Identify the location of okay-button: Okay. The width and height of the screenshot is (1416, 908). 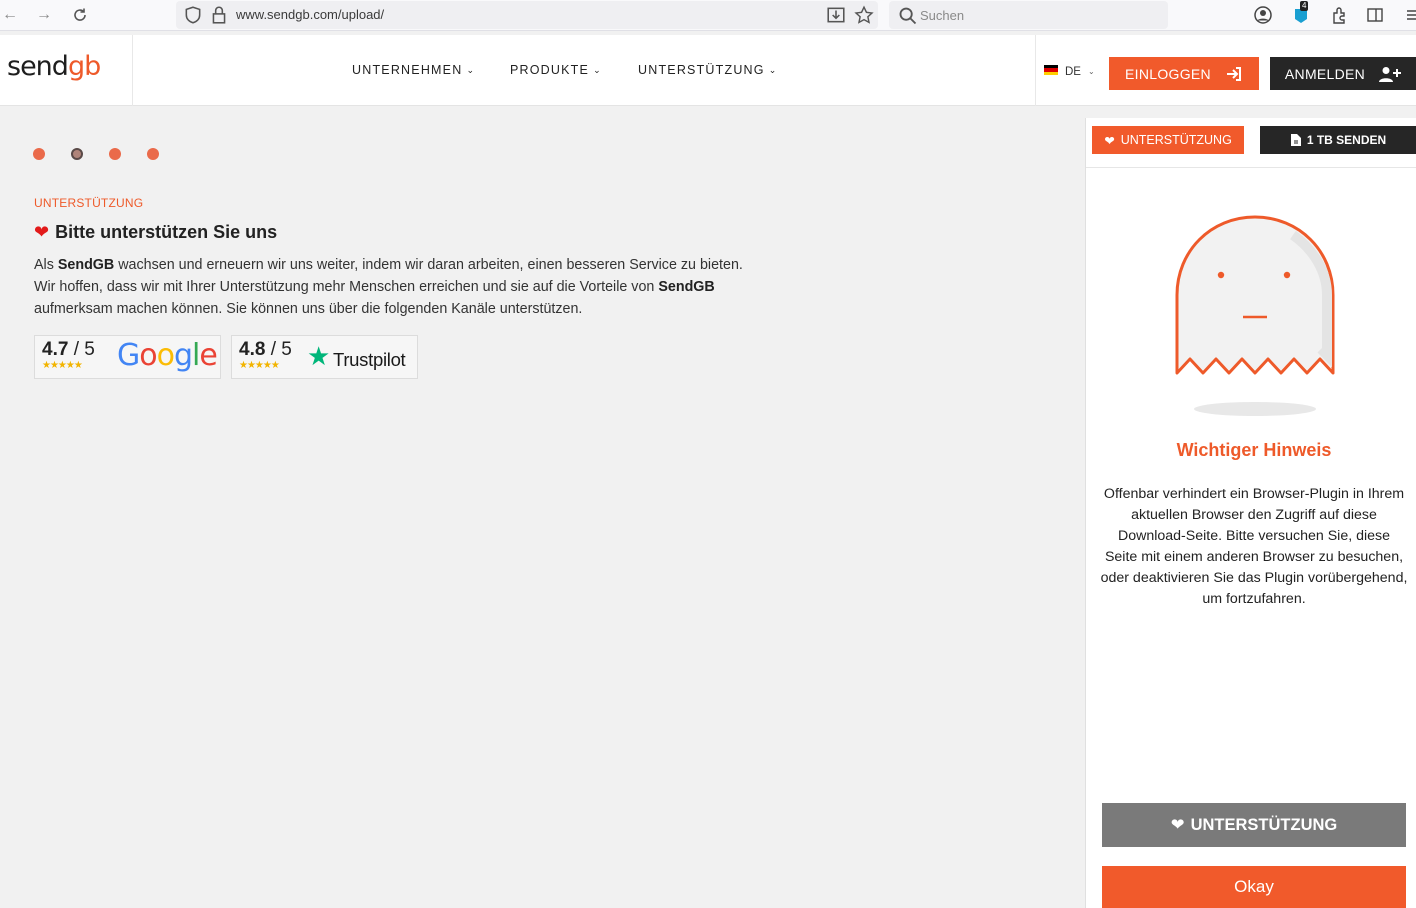
(1254, 887).